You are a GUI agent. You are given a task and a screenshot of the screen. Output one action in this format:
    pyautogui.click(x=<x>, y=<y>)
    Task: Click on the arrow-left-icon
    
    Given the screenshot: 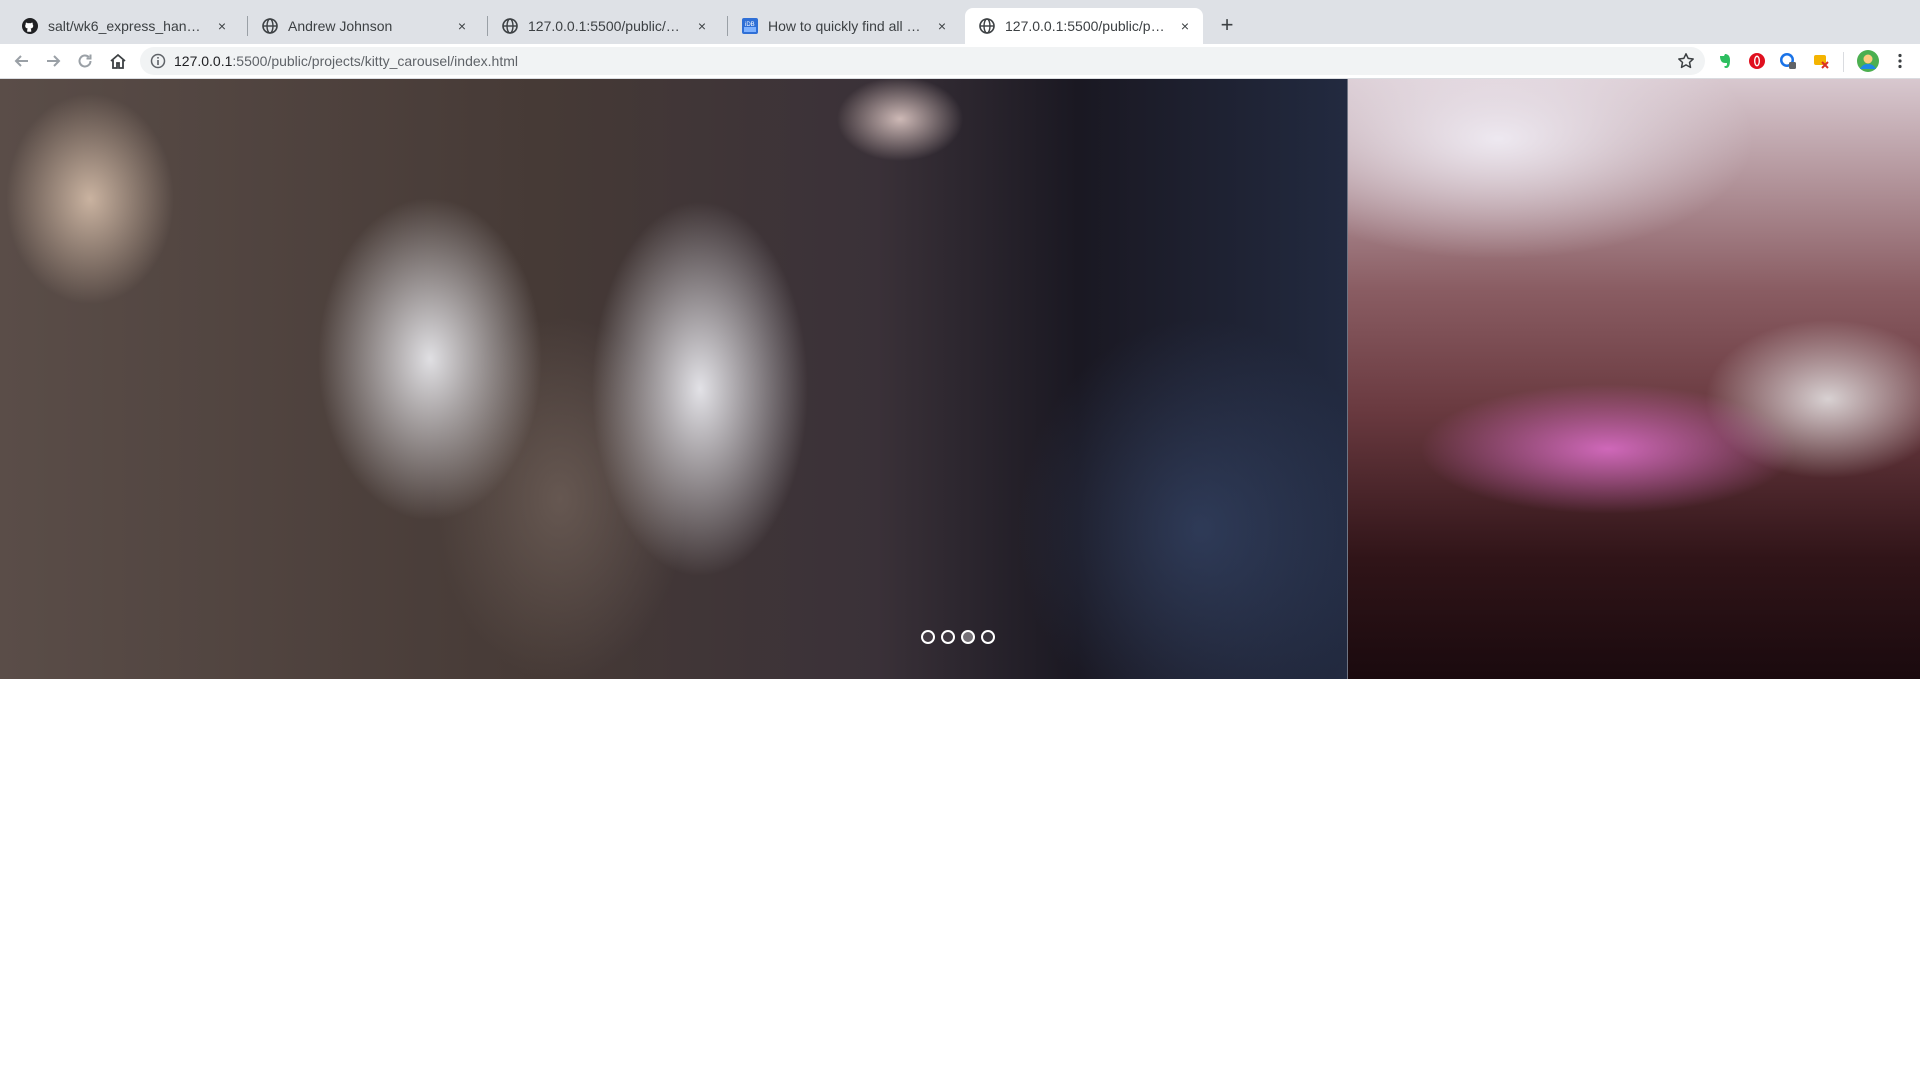 What is the action you would take?
    pyautogui.click(x=21, y=61)
    